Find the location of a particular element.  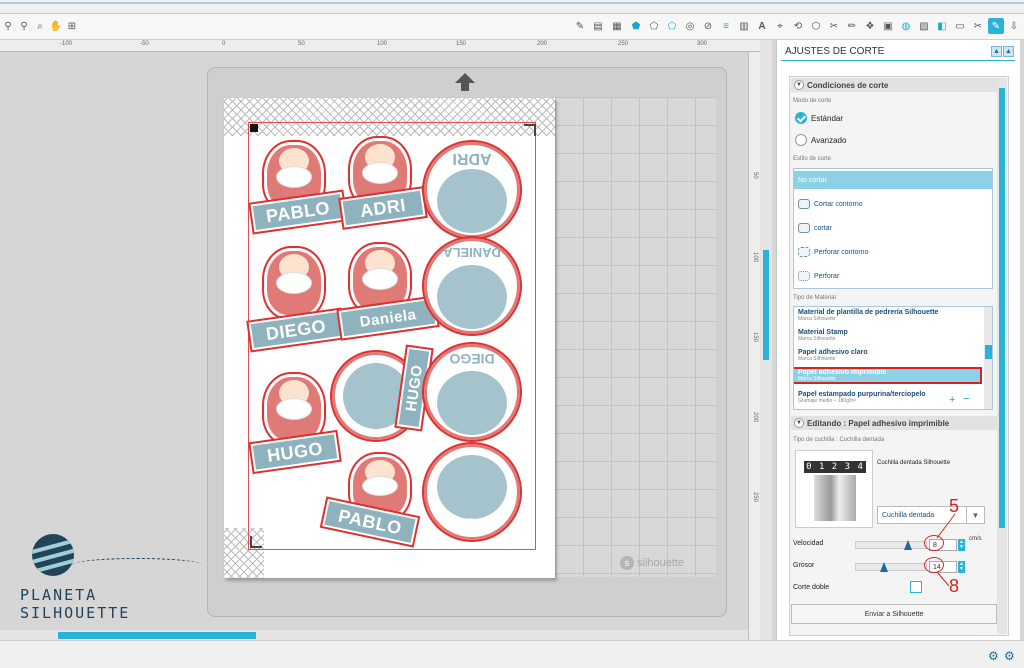

section-condiciones-de-corte: ▼ Condiciones de corte is located at coordinates (894, 85).